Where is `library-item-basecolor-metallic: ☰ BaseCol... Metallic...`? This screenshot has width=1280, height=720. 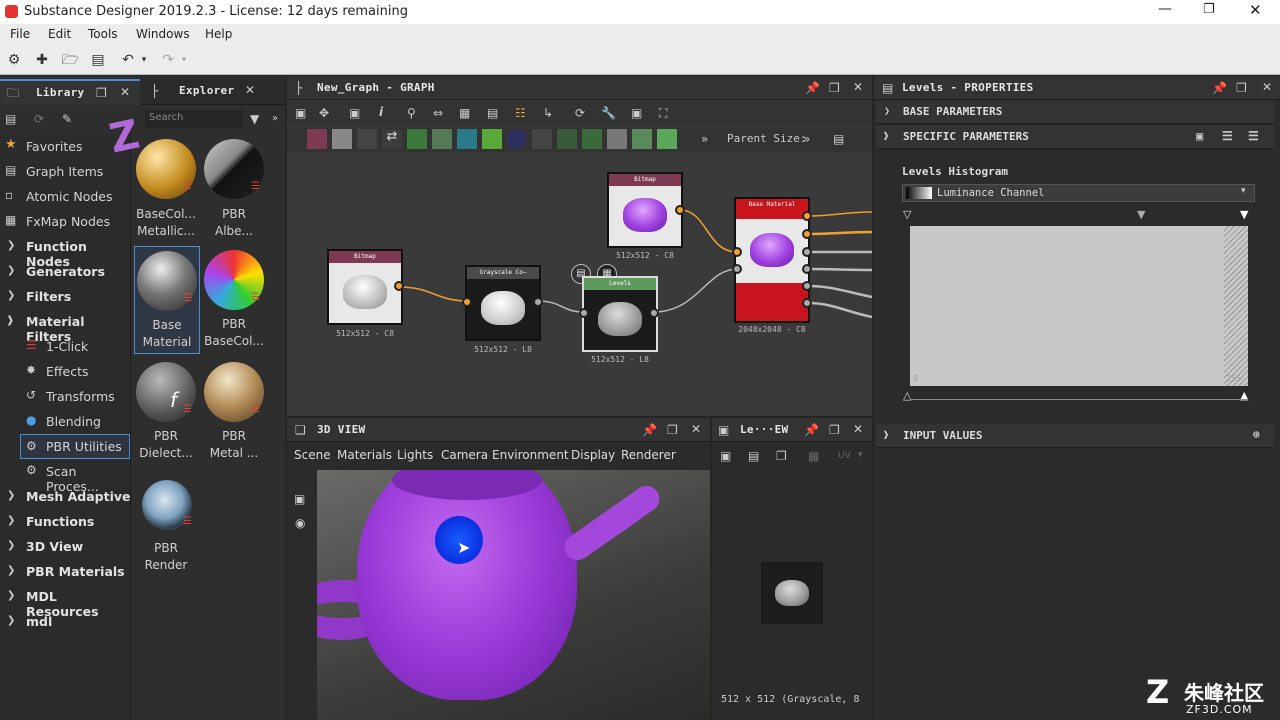 library-item-basecolor-metallic: ☰ BaseCol... Metallic... is located at coordinates (166, 189).